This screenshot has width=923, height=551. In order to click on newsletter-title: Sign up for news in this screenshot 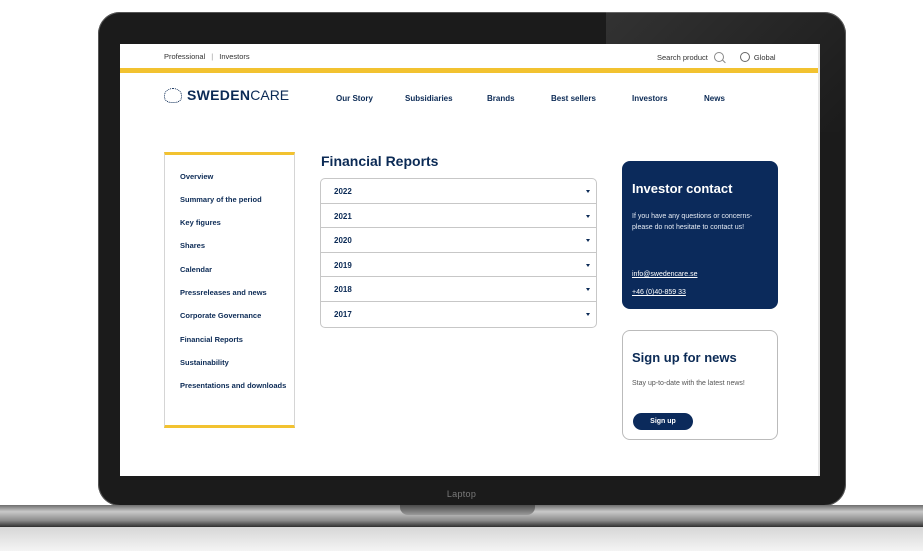, I will do `click(684, 357)`.